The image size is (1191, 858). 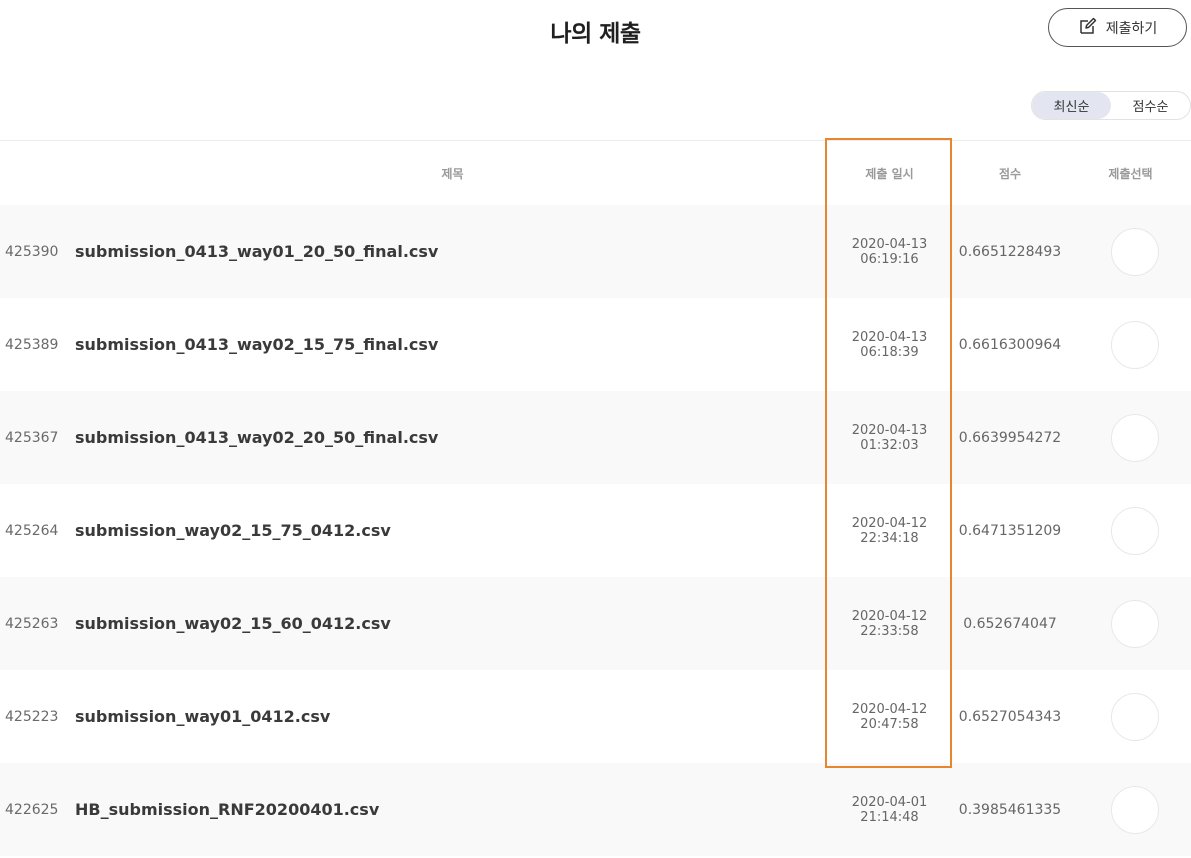 I want to click on submission-filename: submission_way01_0412.csv, so click(x=202, y=716).